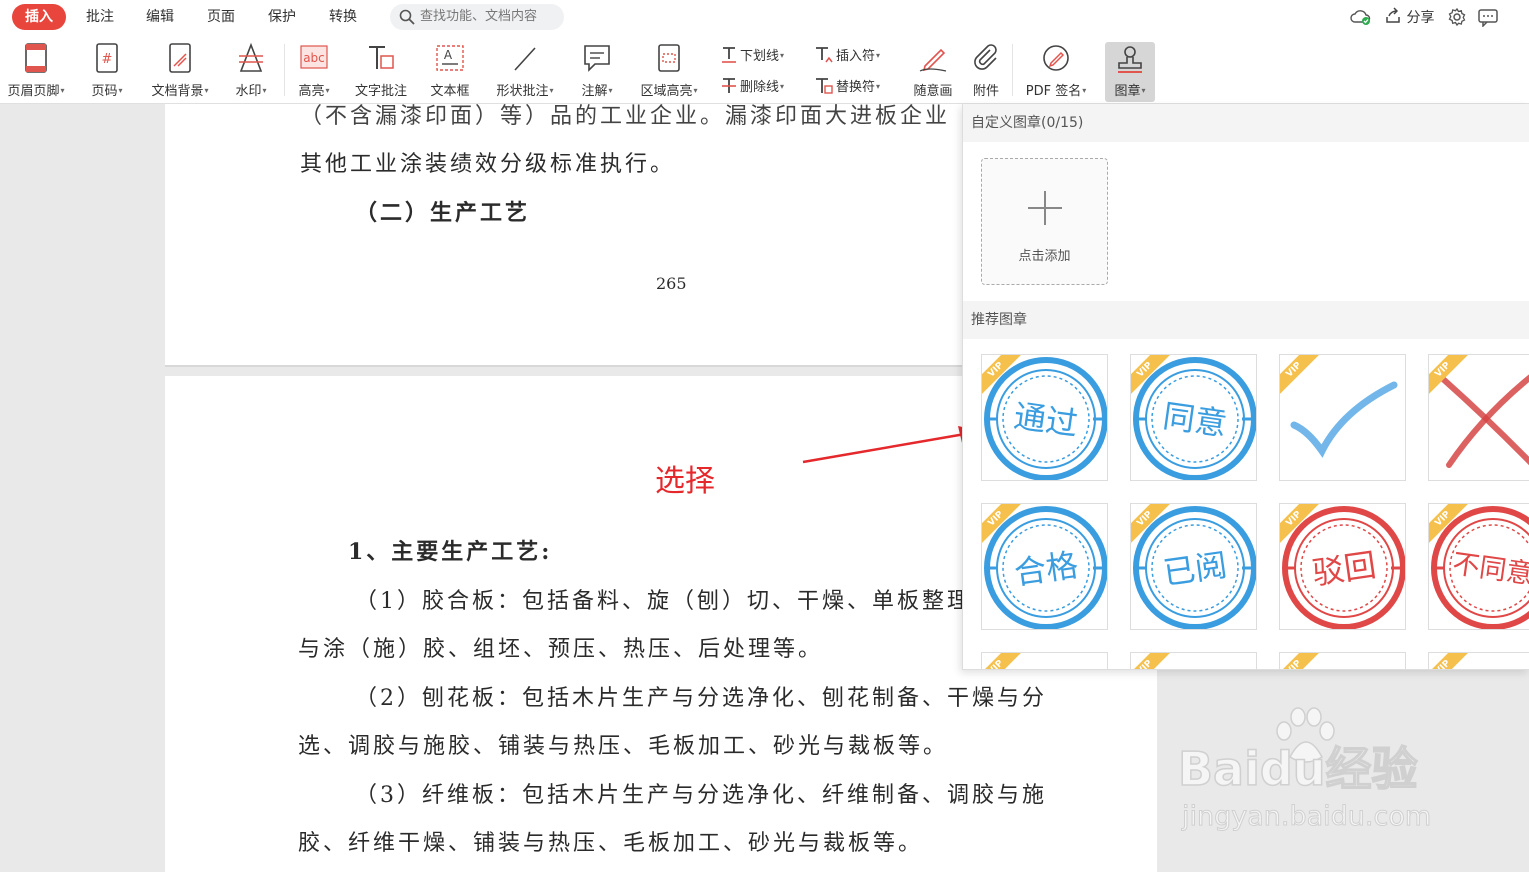  Describe the element at coordinates (1344, 569) in the screenshot. I see `stamp-text: 驳回` at that location.